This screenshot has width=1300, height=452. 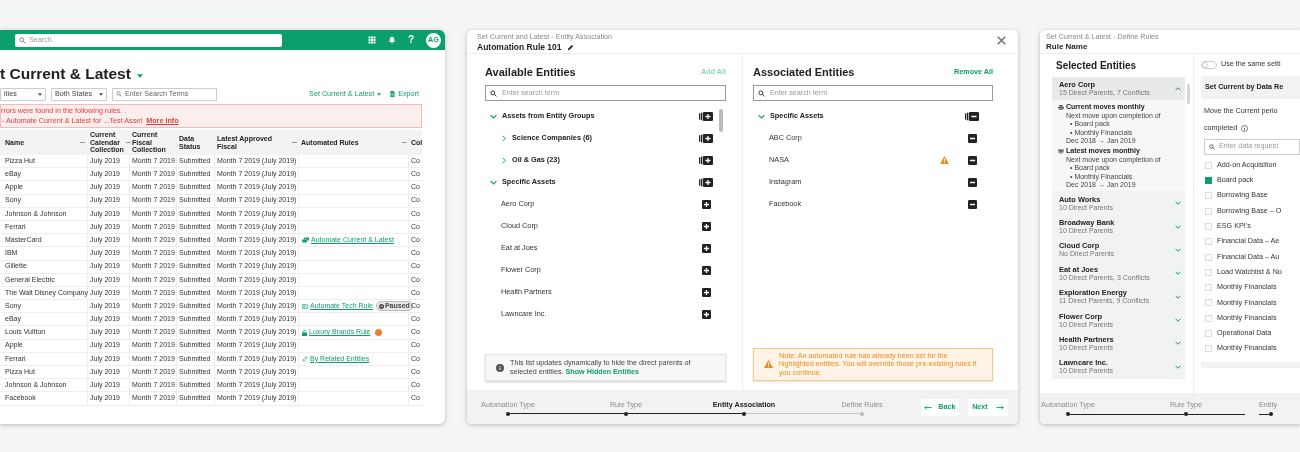 What do you see at coordinates (305, 240) in the screenshot?
I see `cards-icon` at bounding box center [305, 240].